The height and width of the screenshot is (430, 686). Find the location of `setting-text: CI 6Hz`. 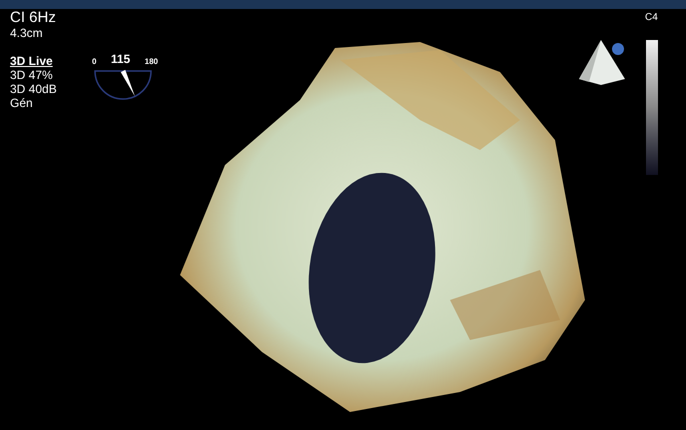

setting-text: CI 6Hz is located at coordinates (33, 18).